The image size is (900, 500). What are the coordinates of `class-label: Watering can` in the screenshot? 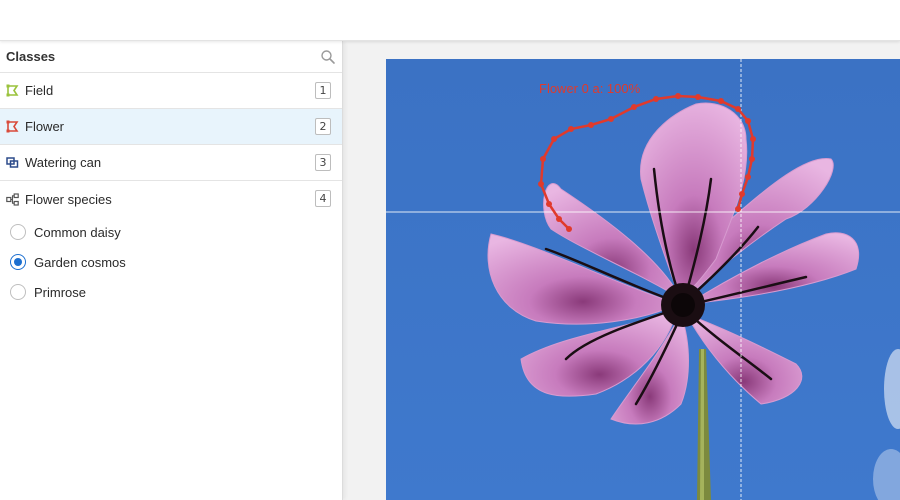 It's located at (63, 162).